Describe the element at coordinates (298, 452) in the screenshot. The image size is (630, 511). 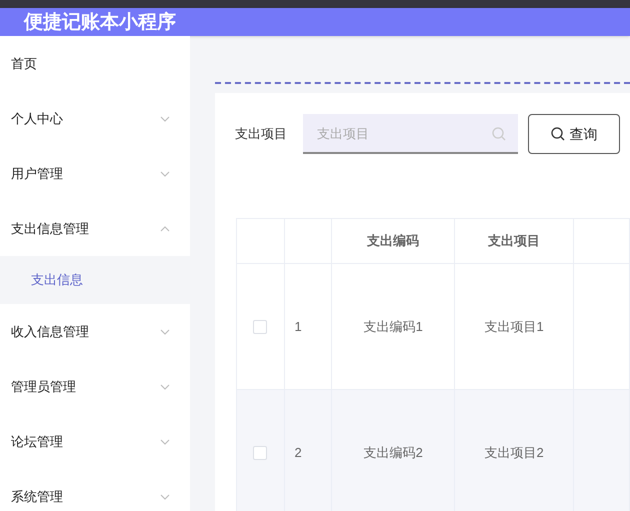
I see `row-number: 2` at that location.